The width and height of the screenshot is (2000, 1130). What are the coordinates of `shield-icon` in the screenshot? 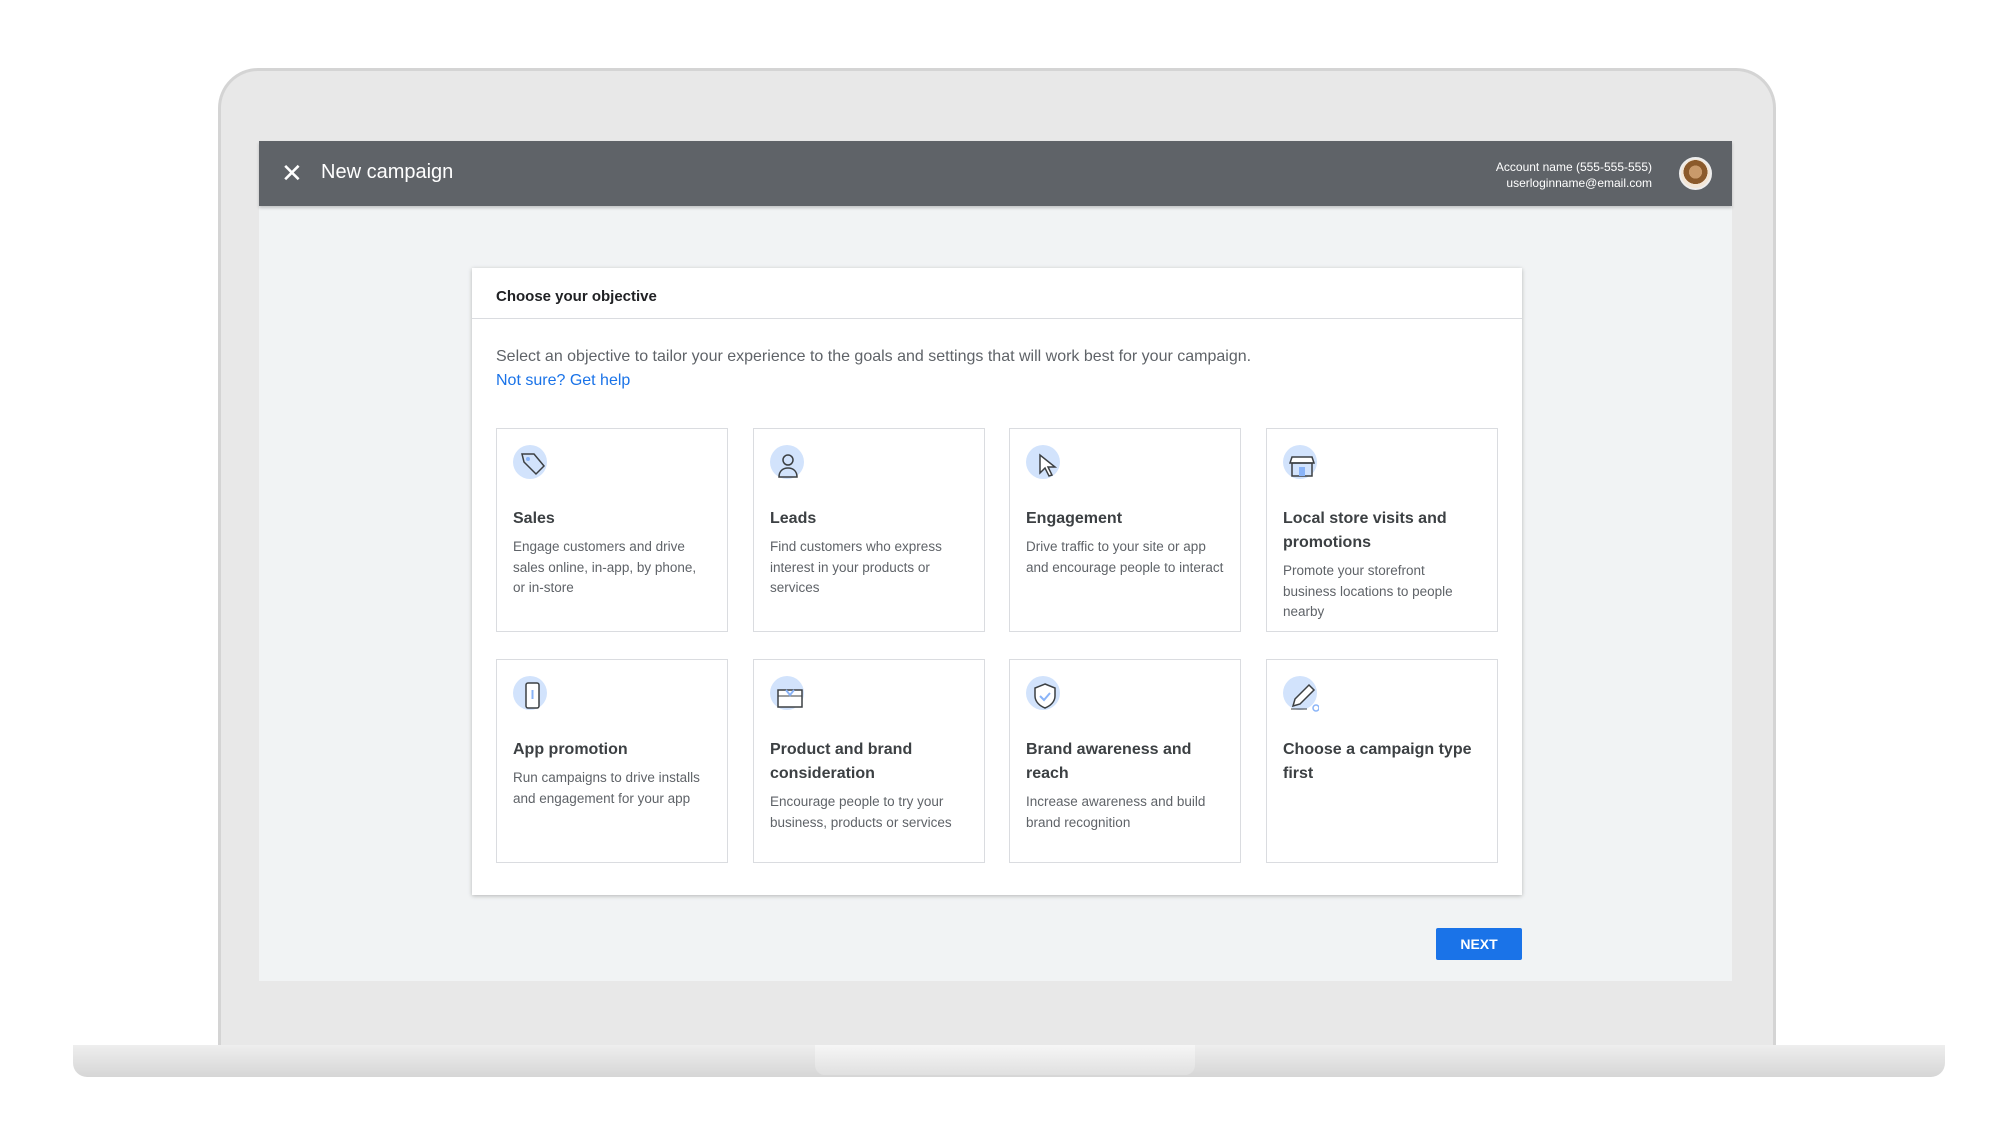 It's located at (1046, 696).